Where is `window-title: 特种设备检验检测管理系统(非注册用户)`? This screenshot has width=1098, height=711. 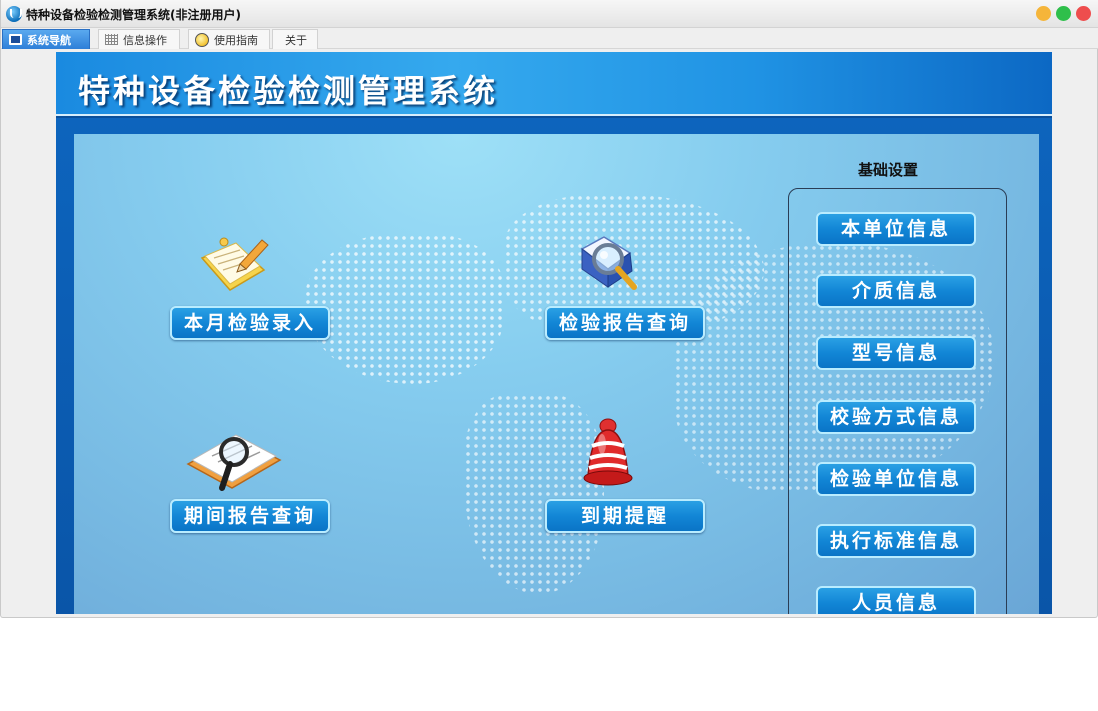
window-title: 特种设备检验检测管理系统(非注册用户) is located at coordinates (133, 15).